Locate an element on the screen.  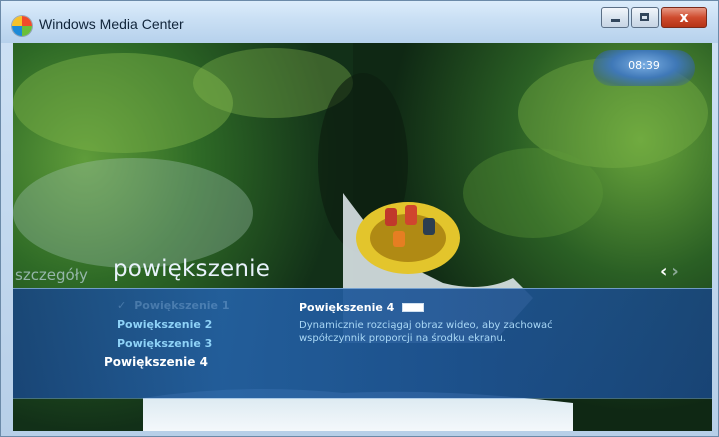
windows-logo-icon is located at coordinates (22, 26).